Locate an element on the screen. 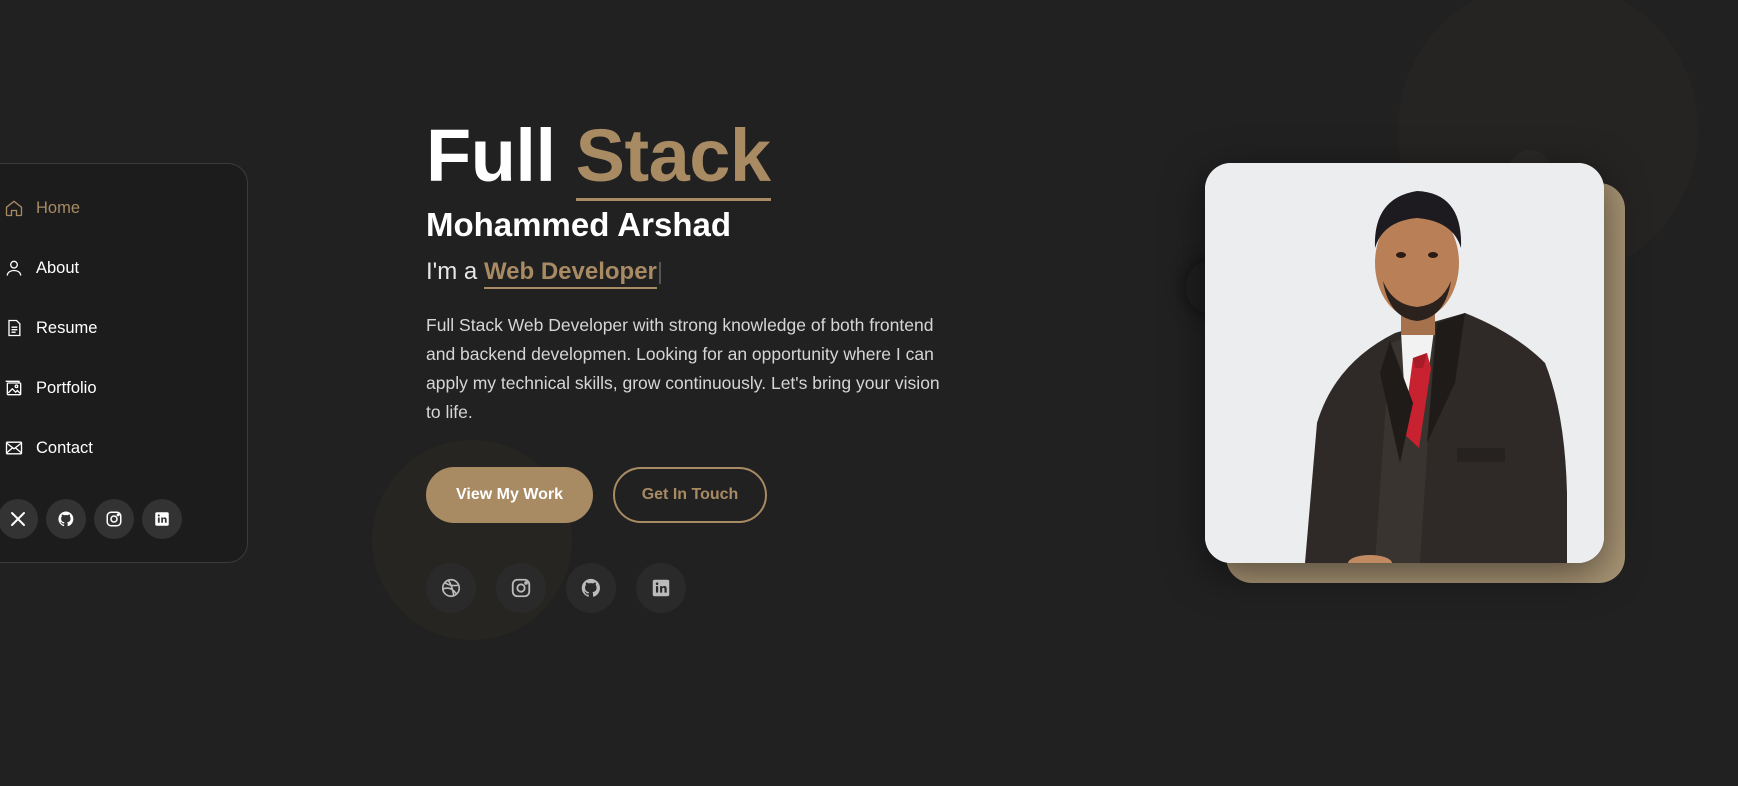 This screenshot has height=786, width=1738. x-link is located at coordinates (19, 519).